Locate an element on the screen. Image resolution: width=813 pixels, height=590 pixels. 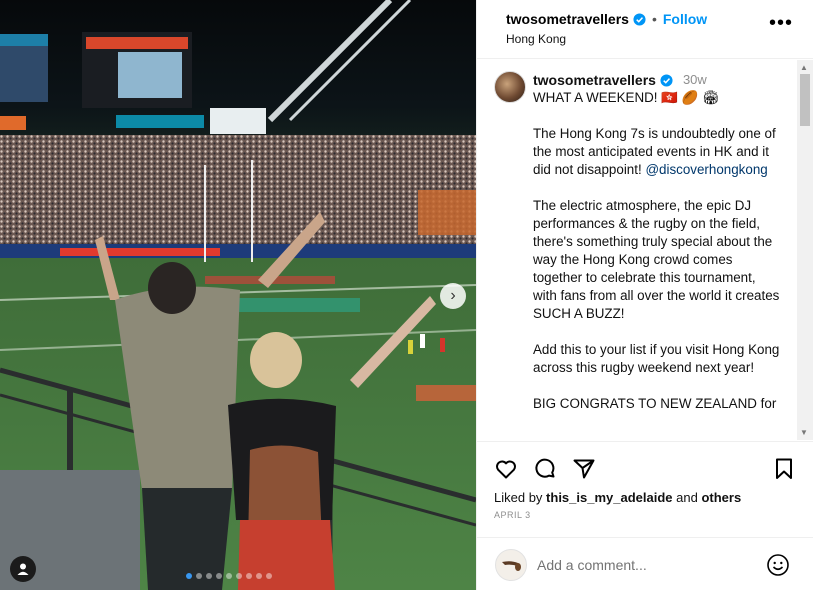
chevron-right-icon: › is located at coordinates (453, 295).